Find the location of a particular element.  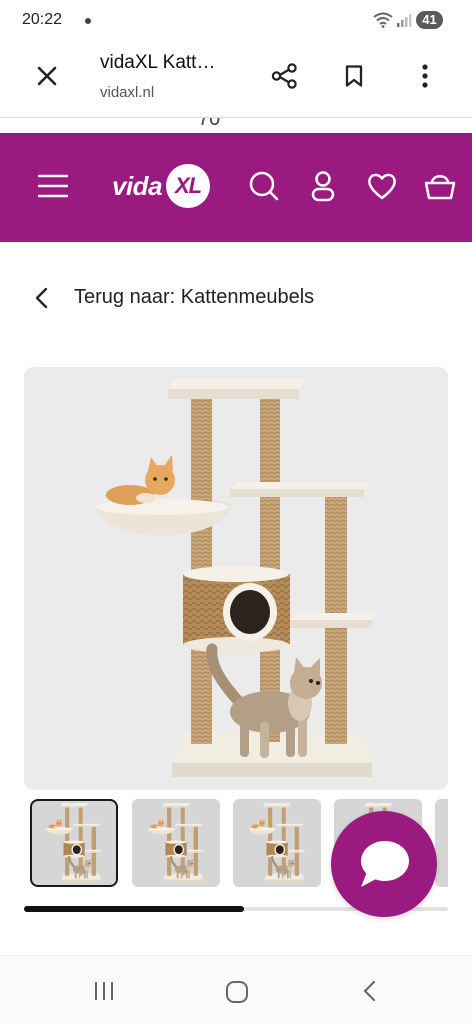

search-icon is located at coordinates (264, 186).